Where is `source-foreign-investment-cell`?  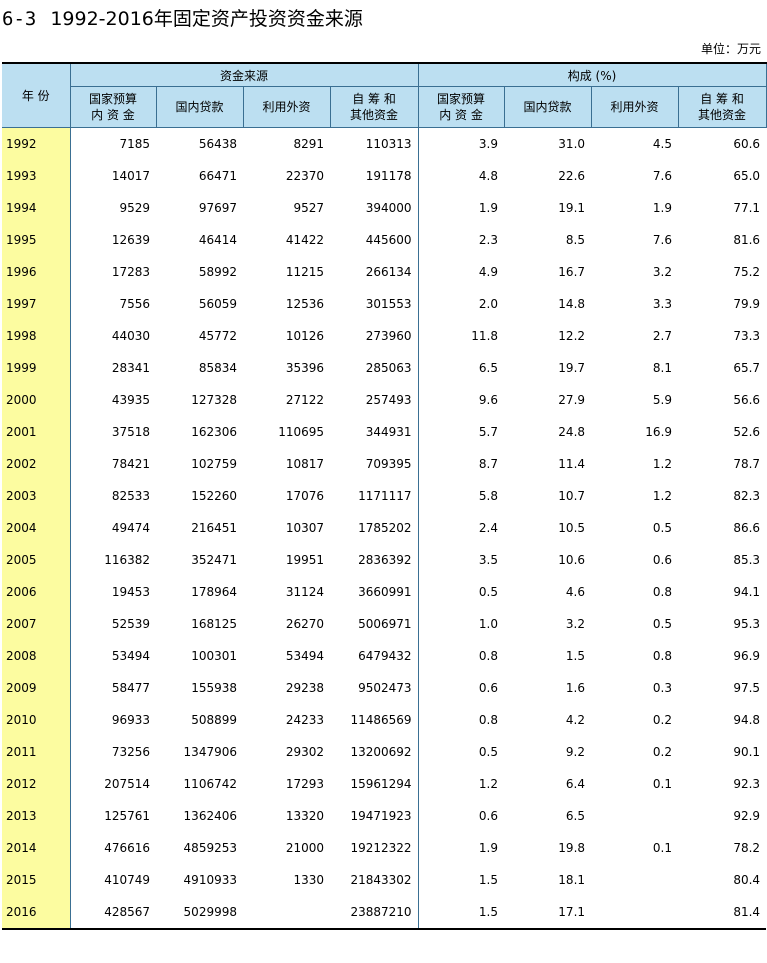
source-foreign-investment-cell is located at coordinates (286, 912).